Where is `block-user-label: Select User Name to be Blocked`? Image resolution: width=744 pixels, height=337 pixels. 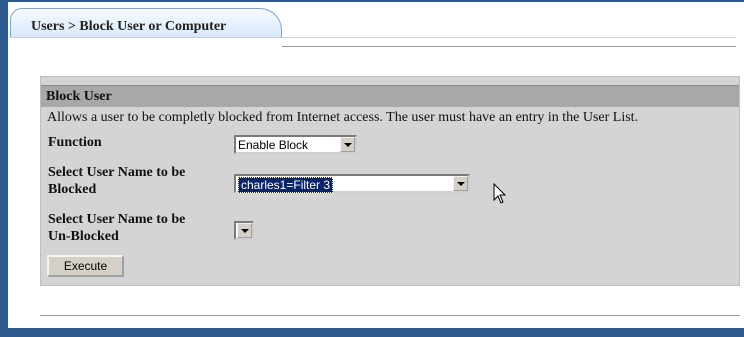
block-user-label: Select User Name to be Blocked is located at coordinates (116, 181).